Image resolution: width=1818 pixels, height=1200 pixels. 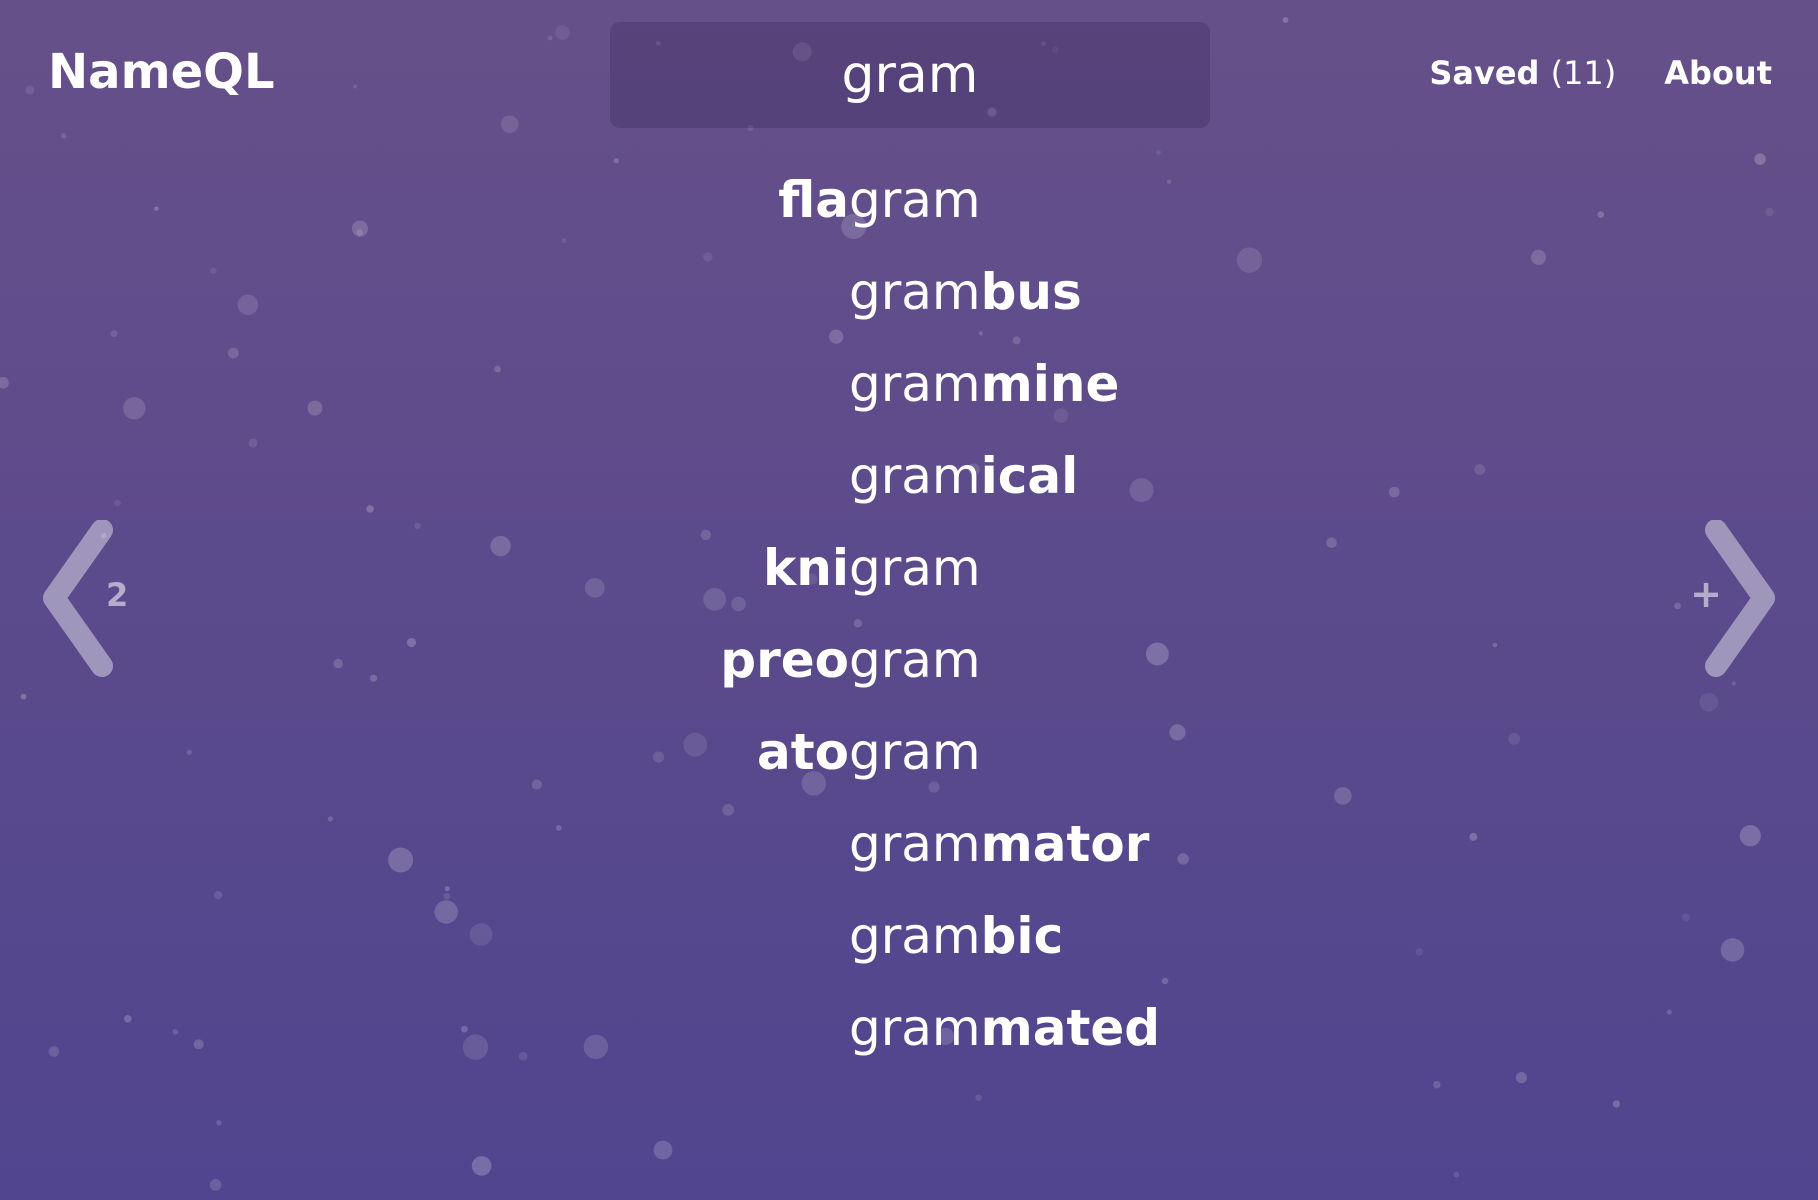 What do you see at coordinates (1050, 384) in the screenshot?
I see `result-suffix: mine` at bounding box center [1050, 384].